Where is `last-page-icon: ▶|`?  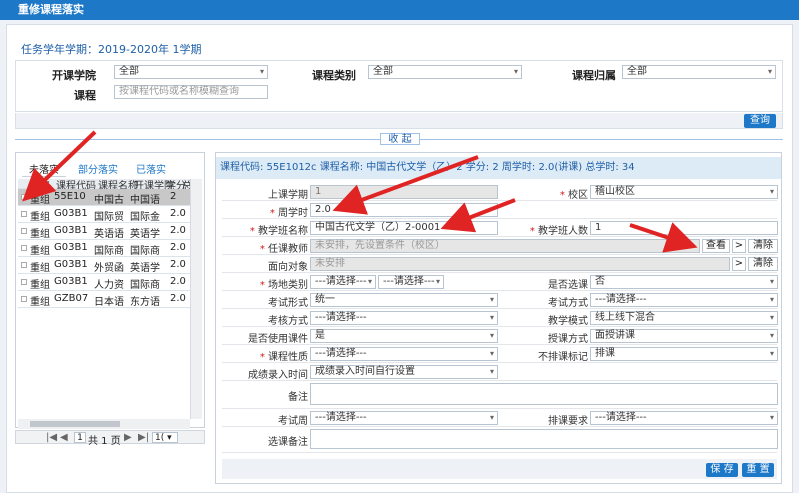 last-page-icon: ▶| is located at coordinates (143, 437).